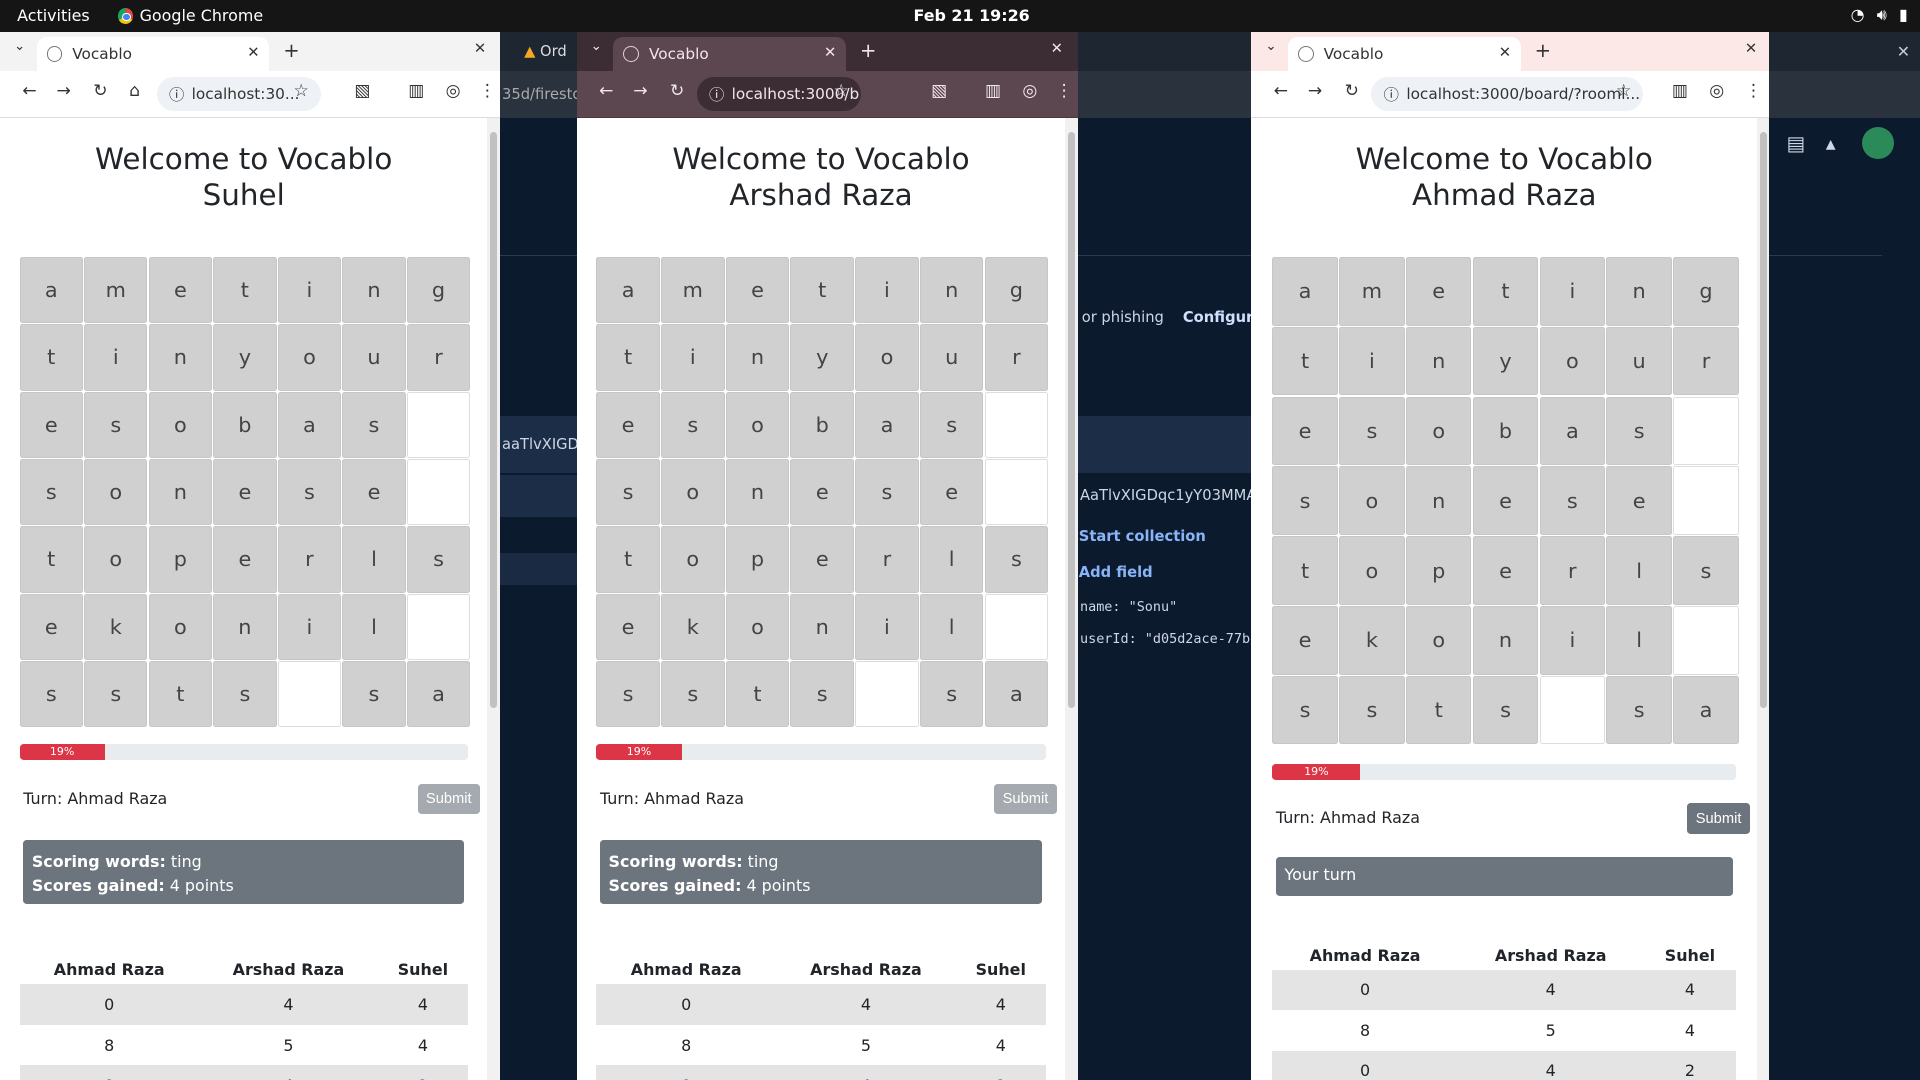  What do you see at coordinates (545, 51) in the screenshot?
I see `background-tab-orders: ▲ Ord` at bounding box center [545, 51].